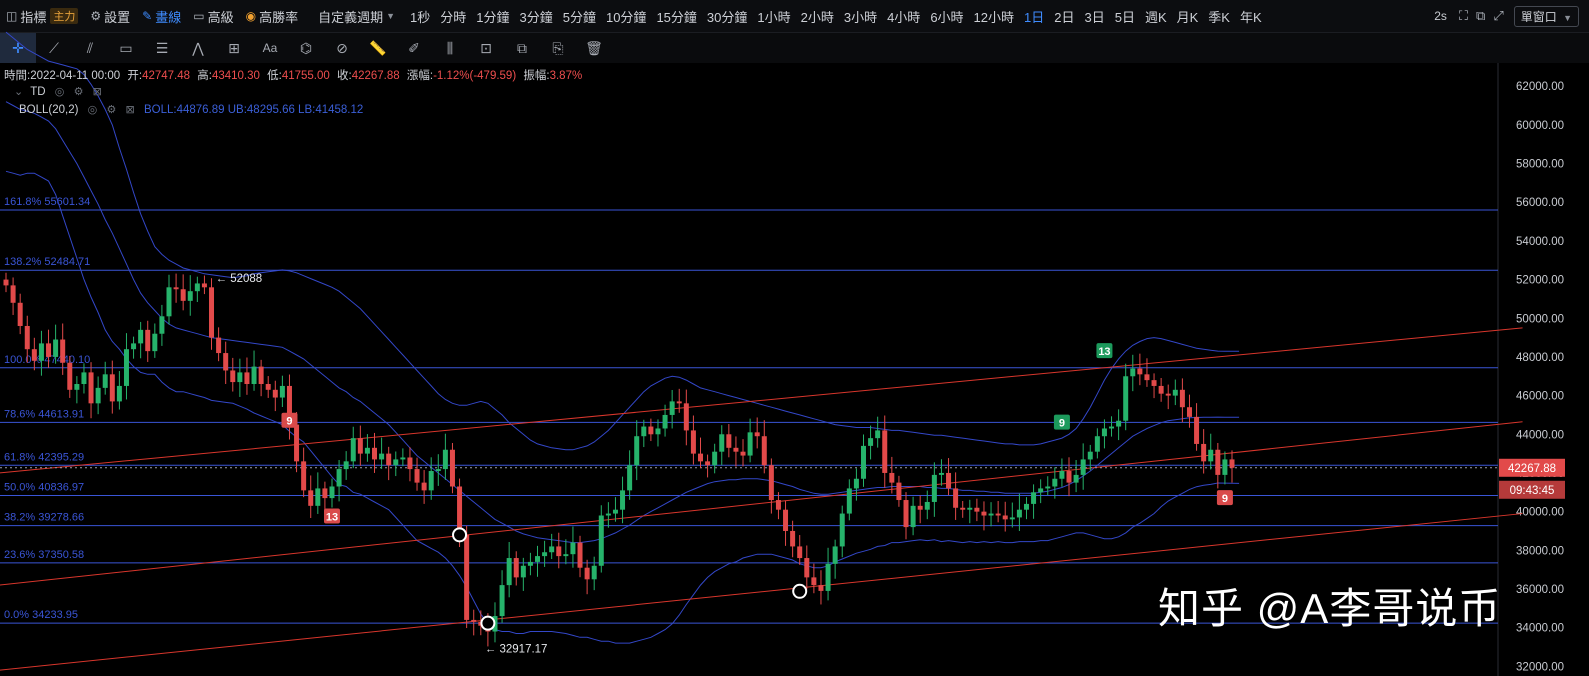 This screenshot has width=1589, height=676. I want to click on collapse-chevron-icon: ⌄, so click(18, 92).